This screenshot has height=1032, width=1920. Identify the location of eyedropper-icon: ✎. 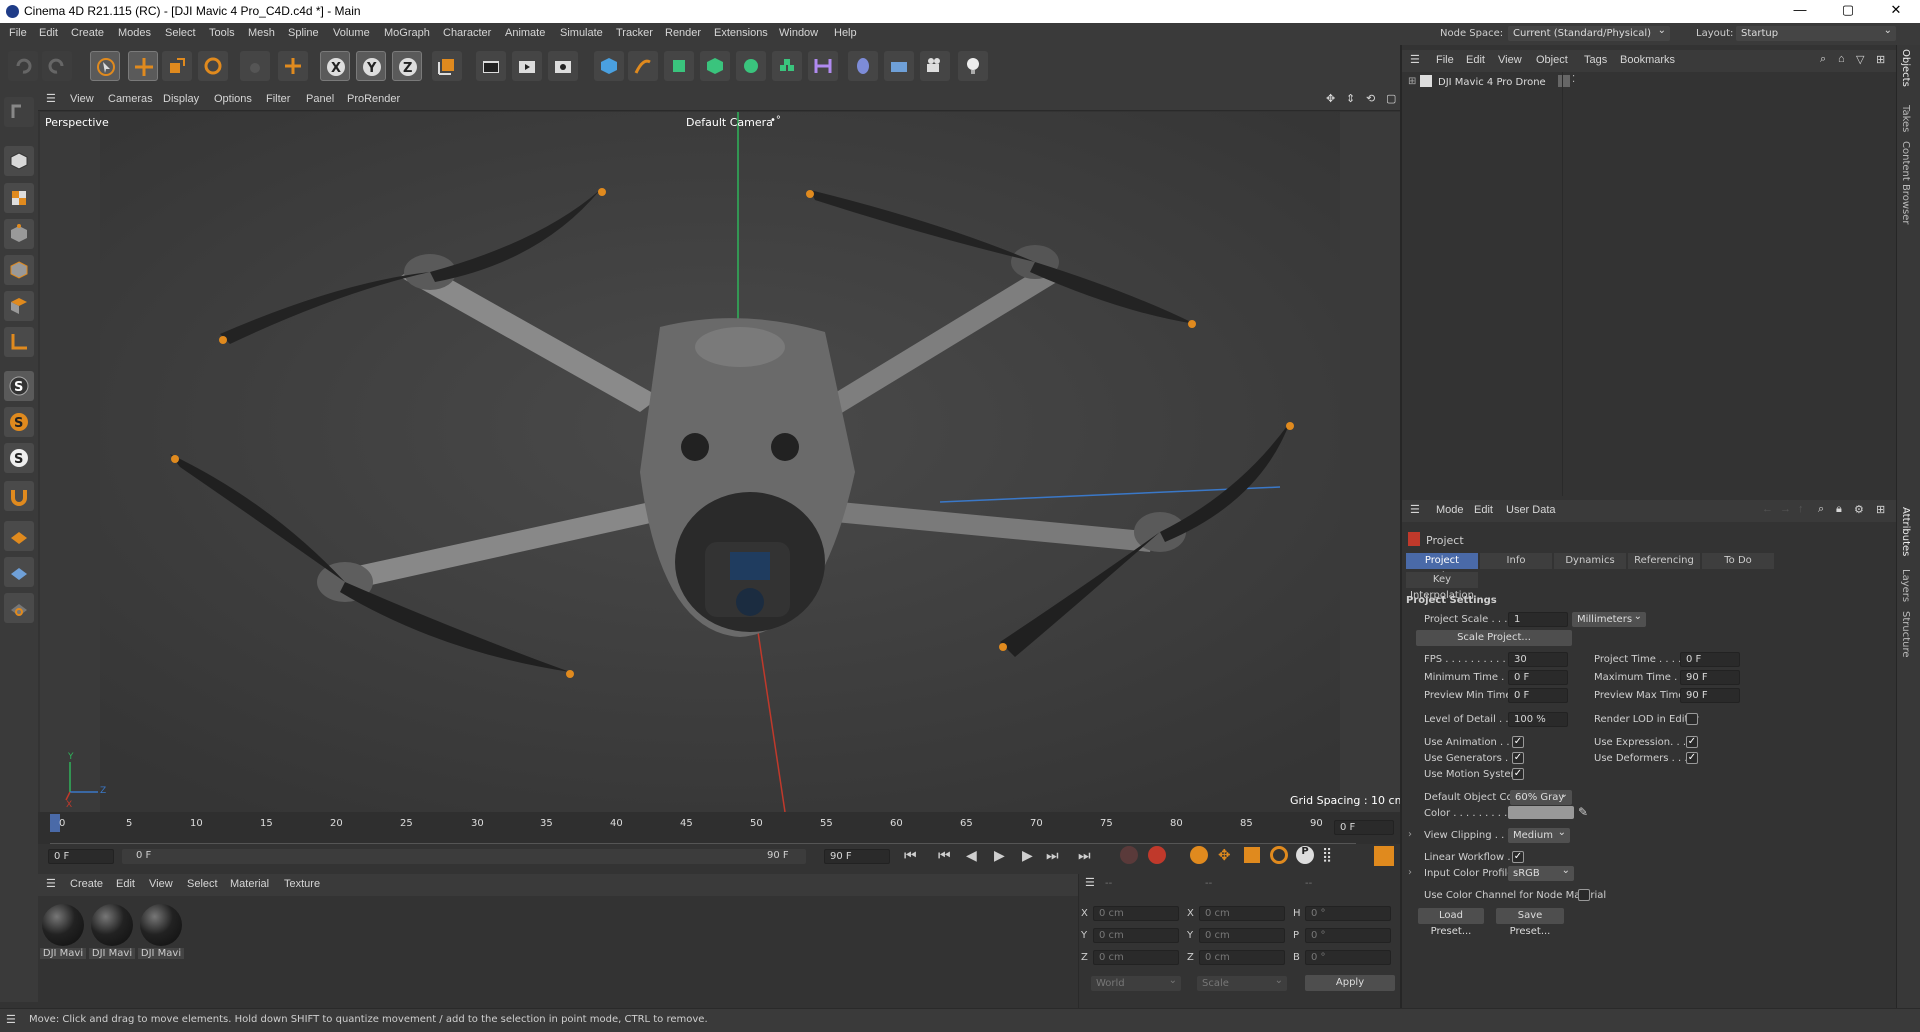
(1583, 812).